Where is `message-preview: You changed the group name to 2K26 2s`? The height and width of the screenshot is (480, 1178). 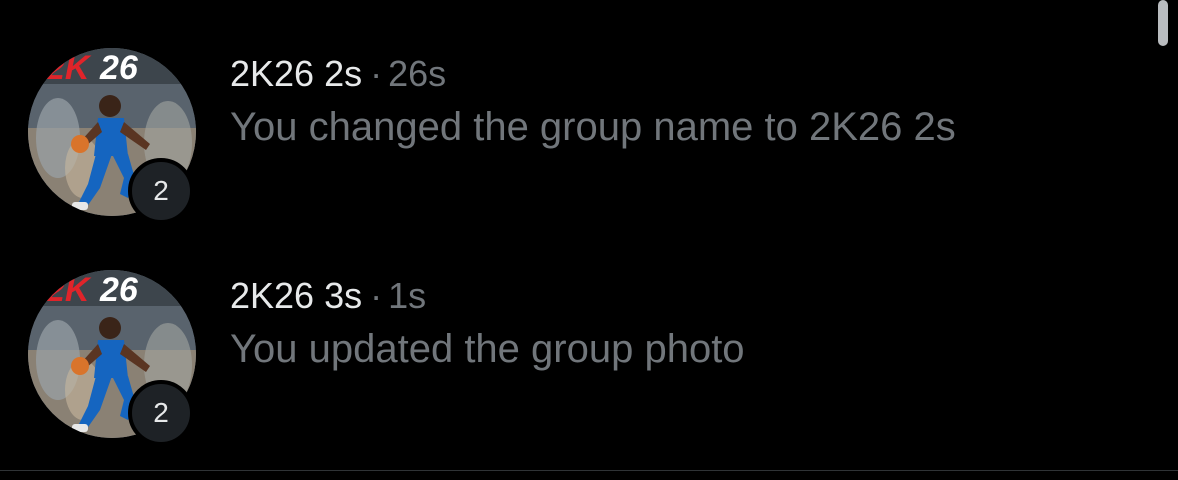
message-preview: You changed the group name to 2K26 2s is located at coordinates (593, 127).